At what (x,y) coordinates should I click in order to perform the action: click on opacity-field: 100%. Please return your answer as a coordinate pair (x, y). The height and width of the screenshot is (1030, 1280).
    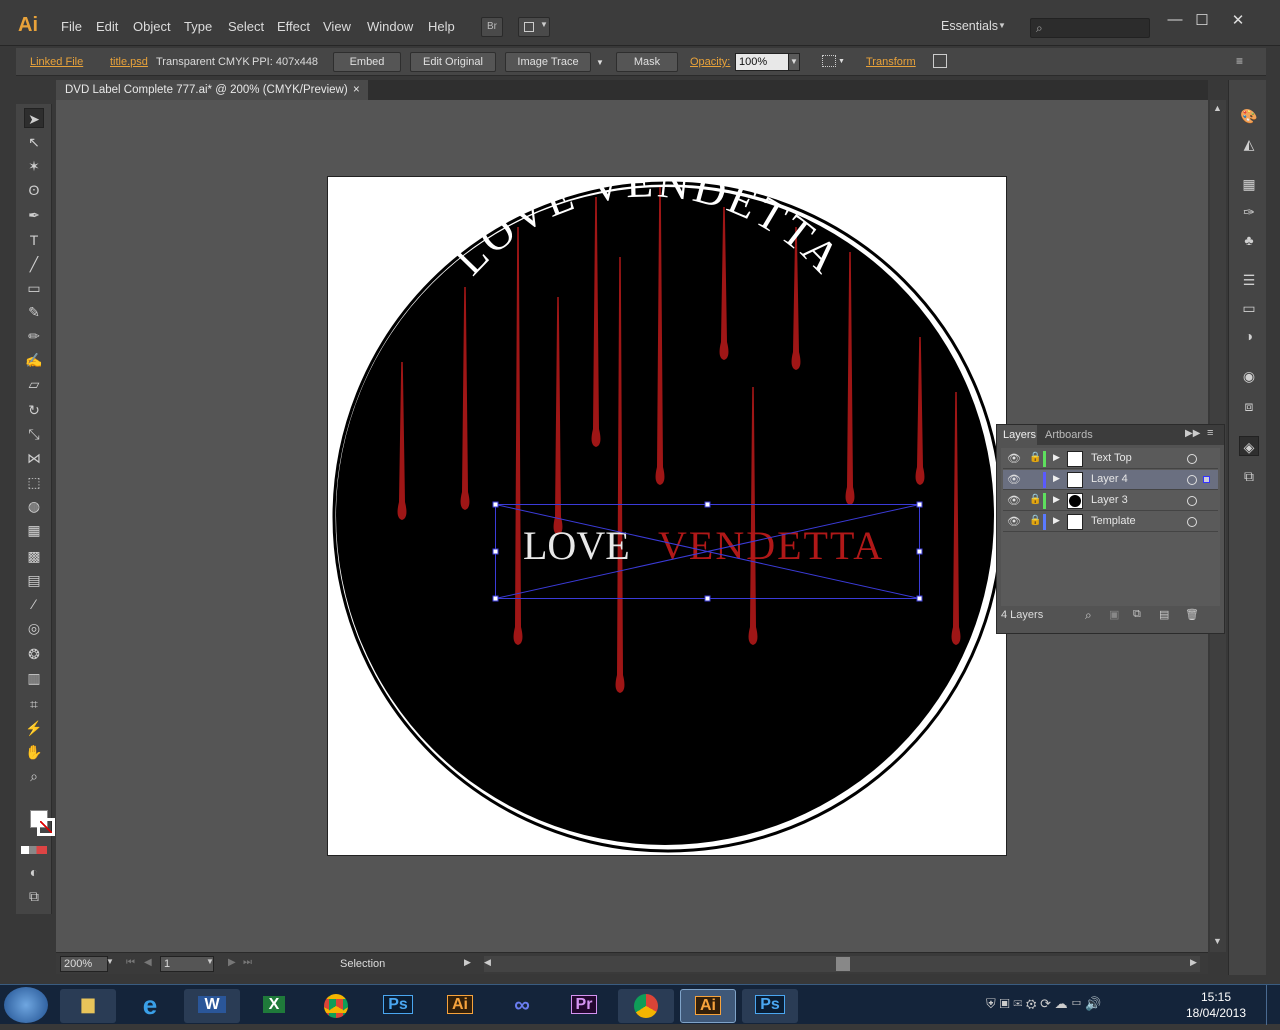
    Looking at the image, I should click on (763, 62).